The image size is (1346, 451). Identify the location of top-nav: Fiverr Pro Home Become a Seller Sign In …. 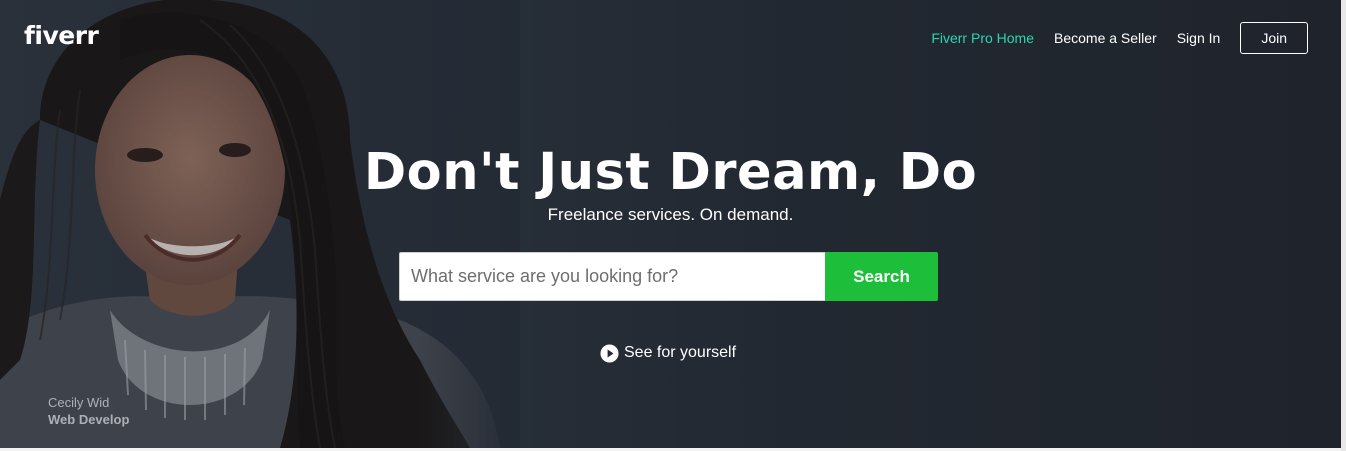
(1114, 38).